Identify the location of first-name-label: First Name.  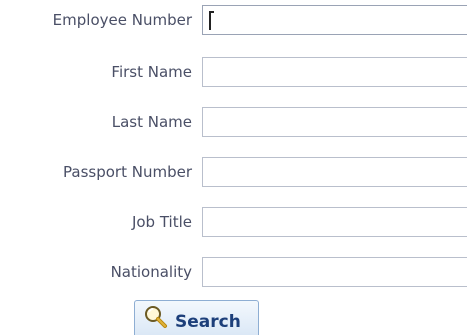
(151, 72).